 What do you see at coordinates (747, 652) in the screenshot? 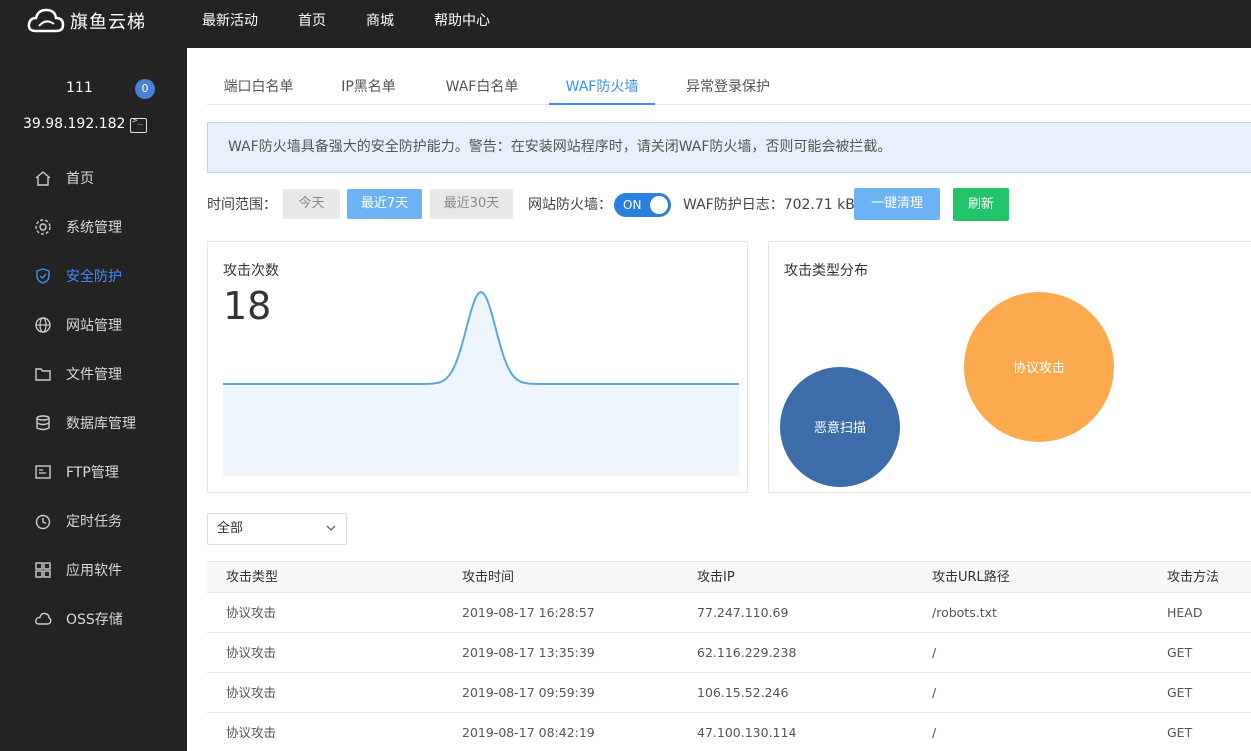
I see `cell-ip: 62.116.229.238` at bounding box center [747, 652].